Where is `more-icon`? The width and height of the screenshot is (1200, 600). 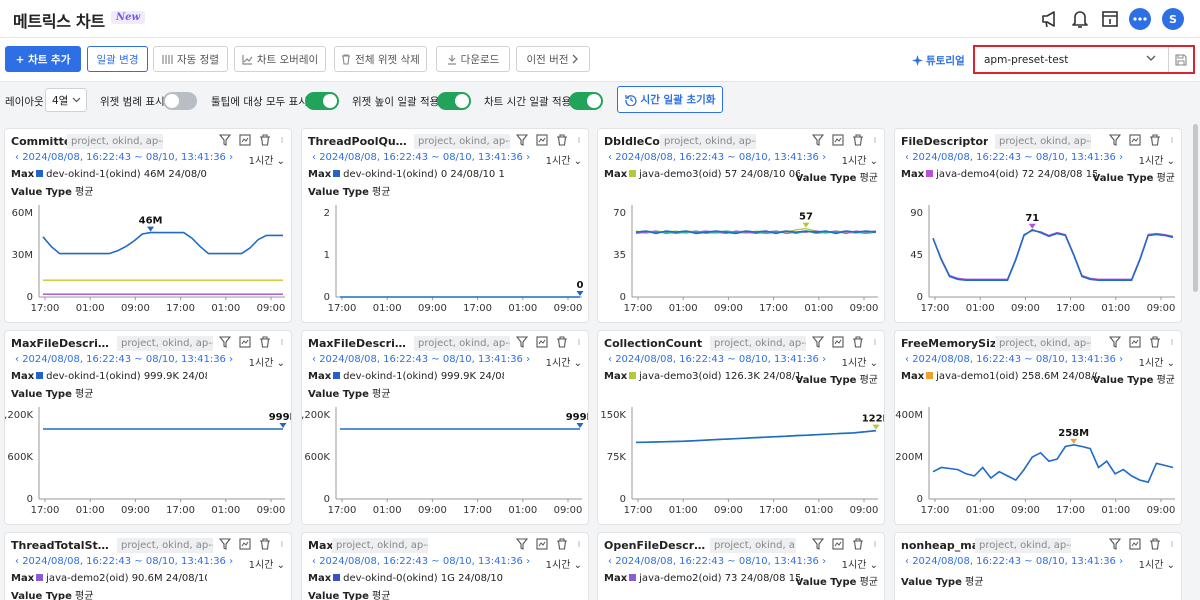 more-icon is located at coordinates (1140, 19).